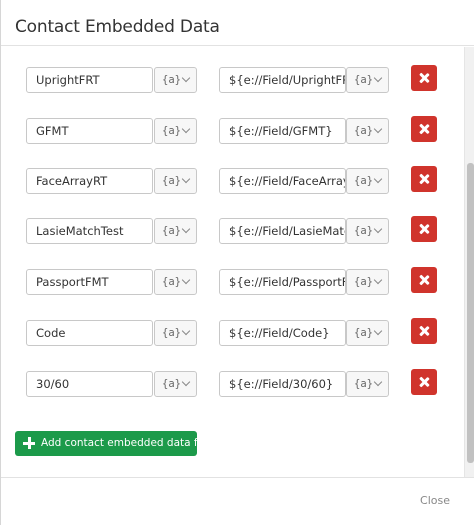 The image size is (474, 525). What do you see at coordinates (282, 231) in the screenshot?
I see `field-value-input: ${e://Field/LasieMatchTe` at bounding box center [282, 231].